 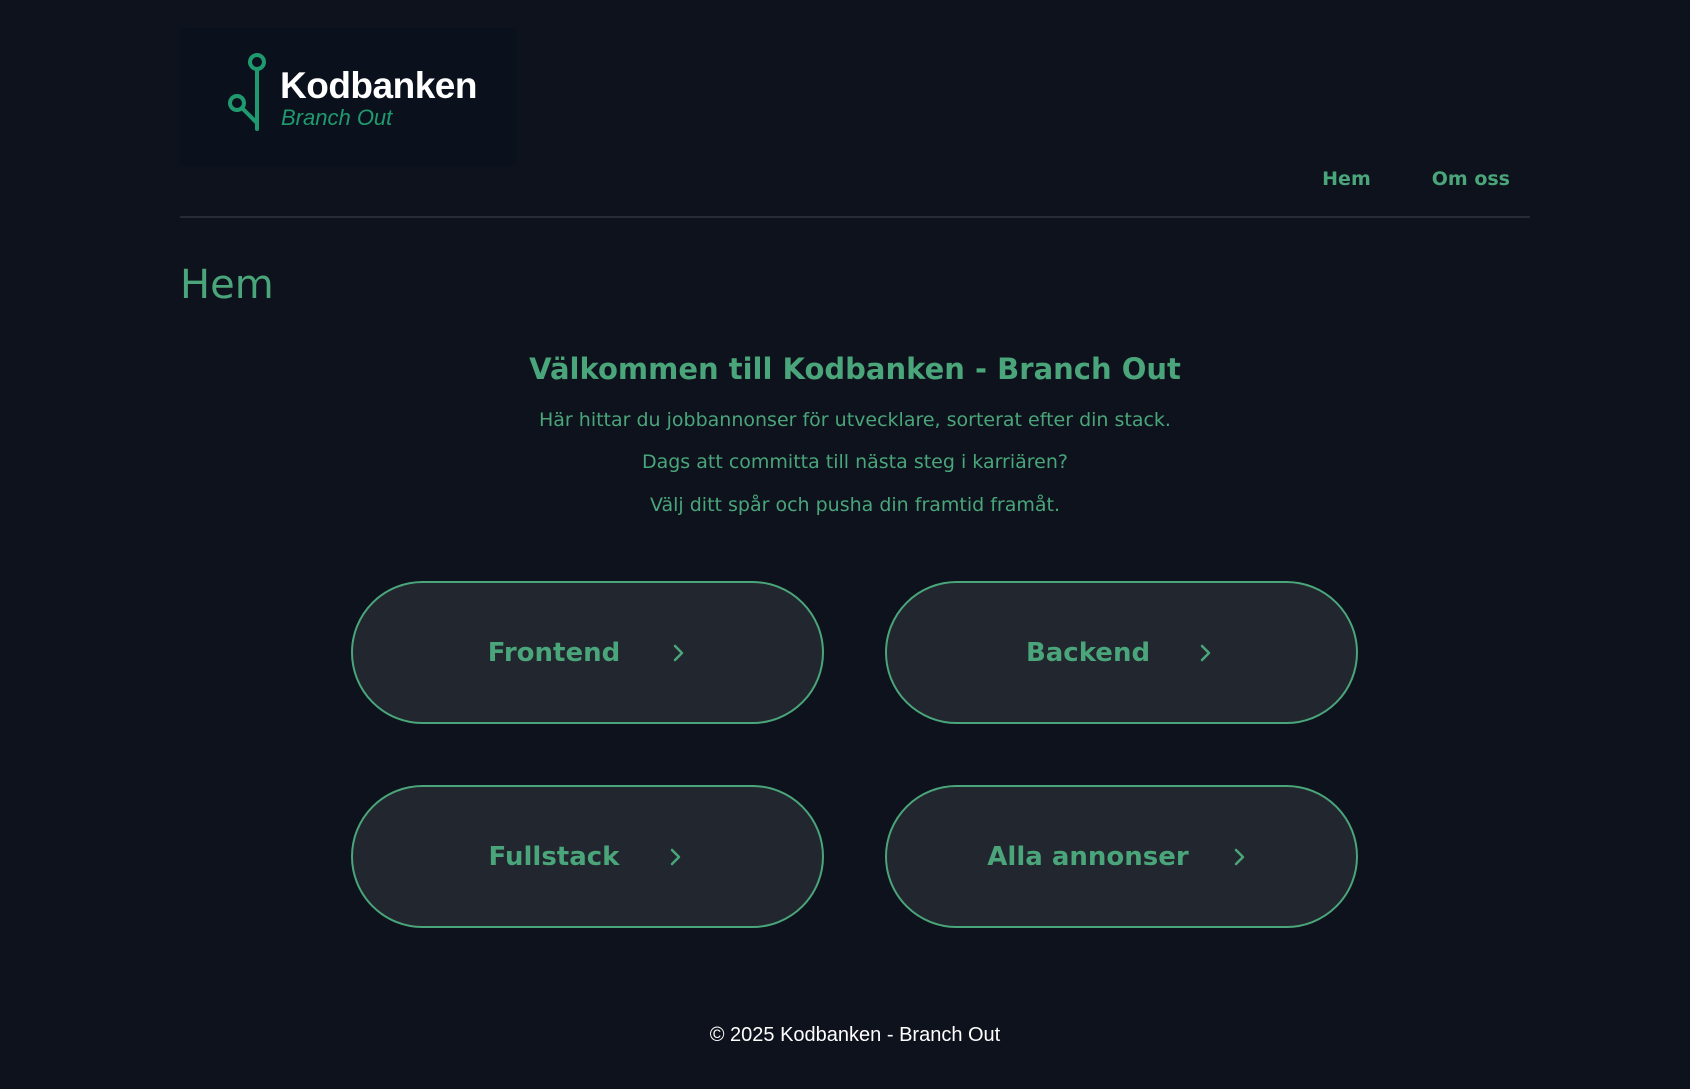 What do you see at coordinates (855, 217) in the screenshot?
I see `header-divider` at bounding box center [855, 217].